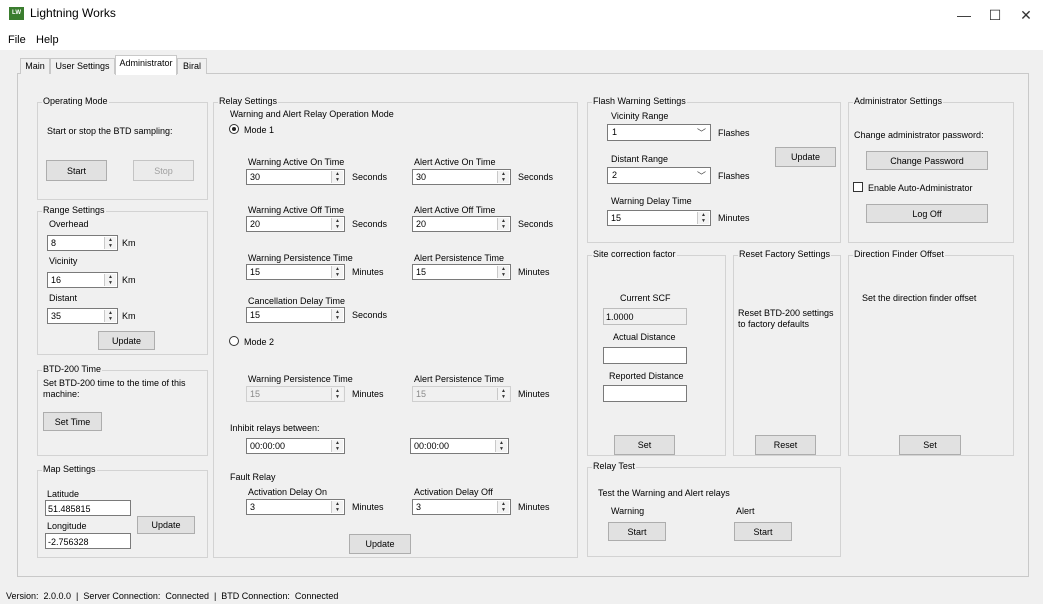  I want to click on warning-delay-spinner: 15 ▲ ▼, so click(659, 218).